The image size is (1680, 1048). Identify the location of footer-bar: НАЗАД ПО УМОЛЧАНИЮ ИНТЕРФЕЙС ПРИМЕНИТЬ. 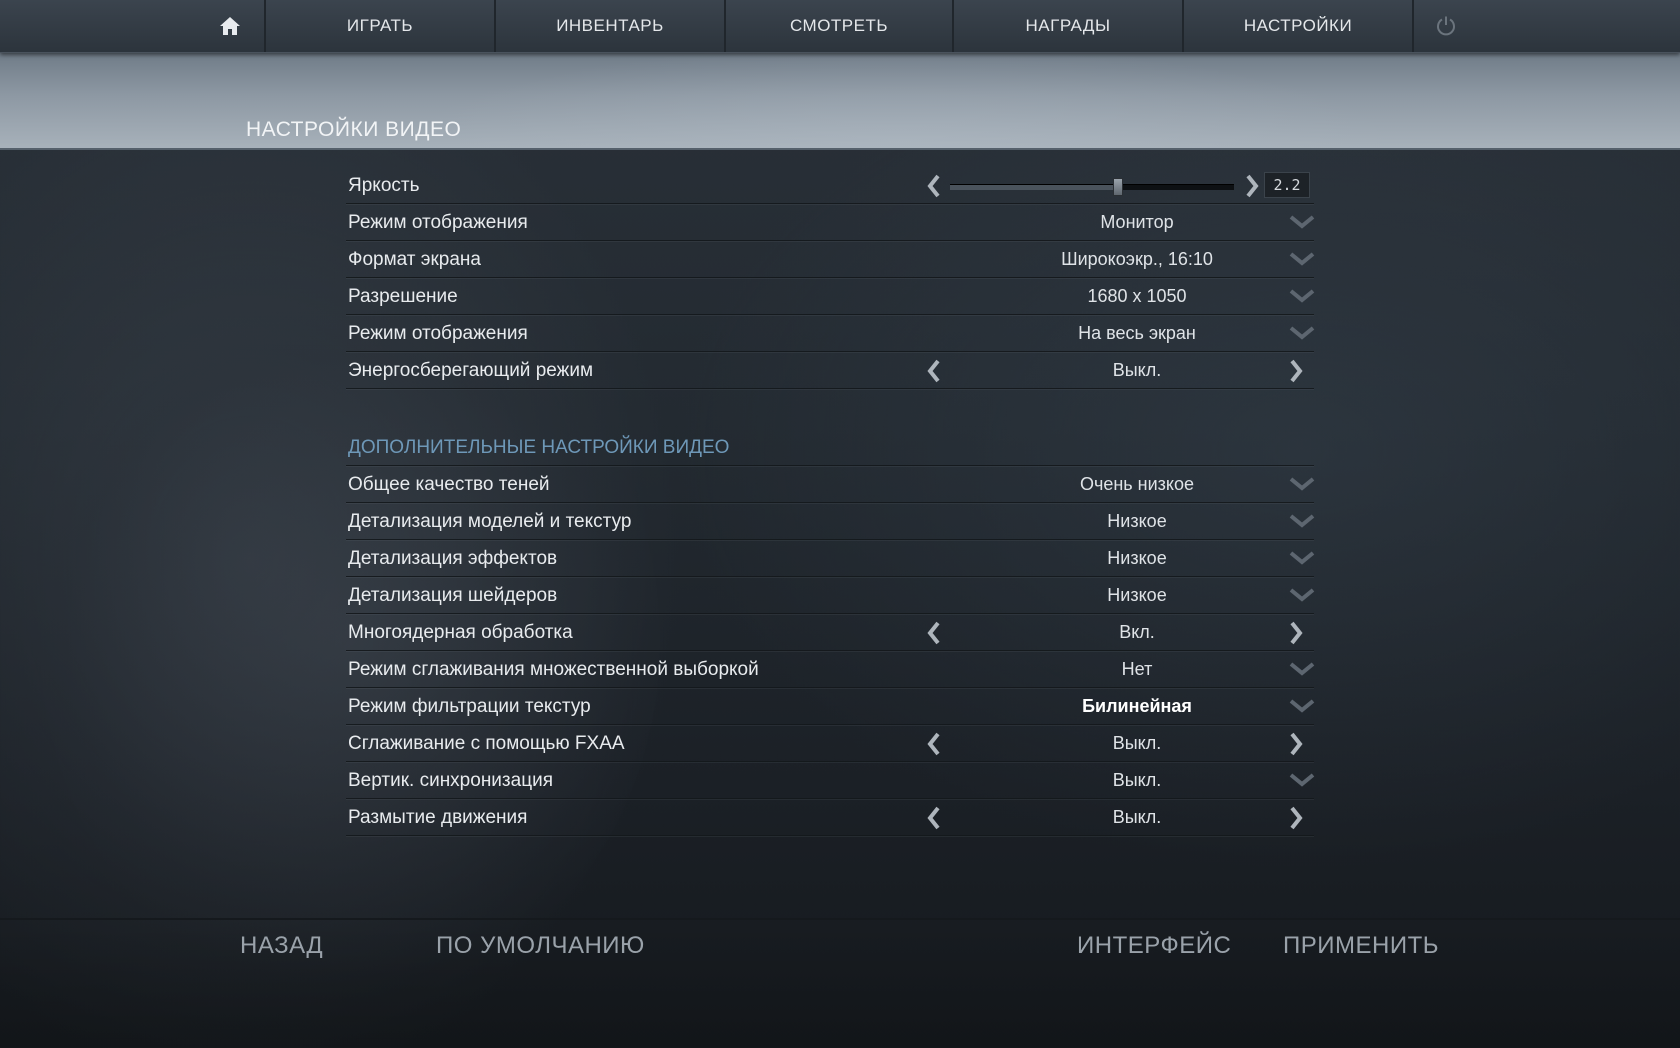
(840, 983).